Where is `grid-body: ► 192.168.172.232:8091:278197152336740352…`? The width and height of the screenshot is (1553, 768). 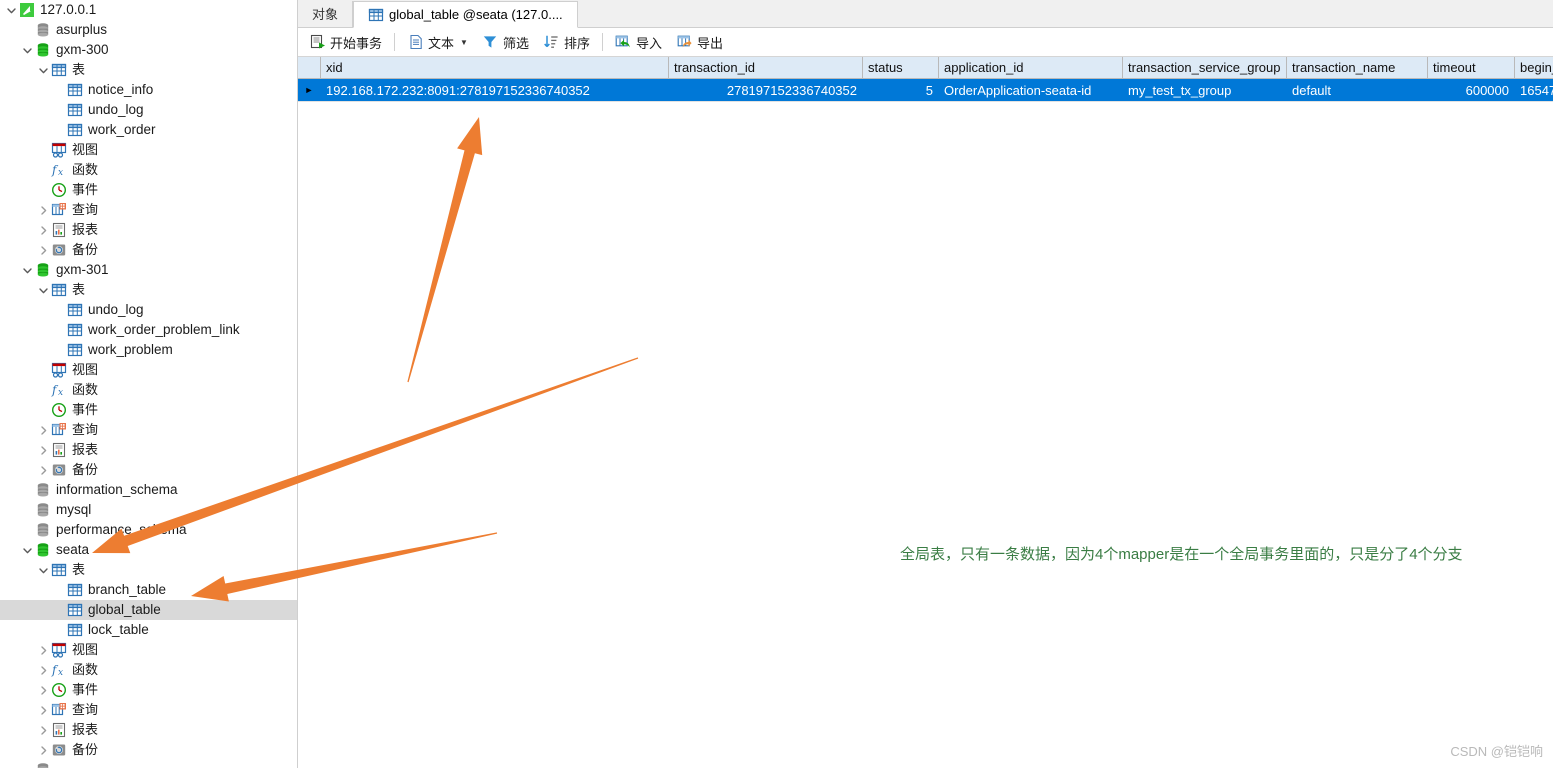 grid-body: ► 192.168.172.232:8091:278197152336740352… is located at coordinates (925, 90).